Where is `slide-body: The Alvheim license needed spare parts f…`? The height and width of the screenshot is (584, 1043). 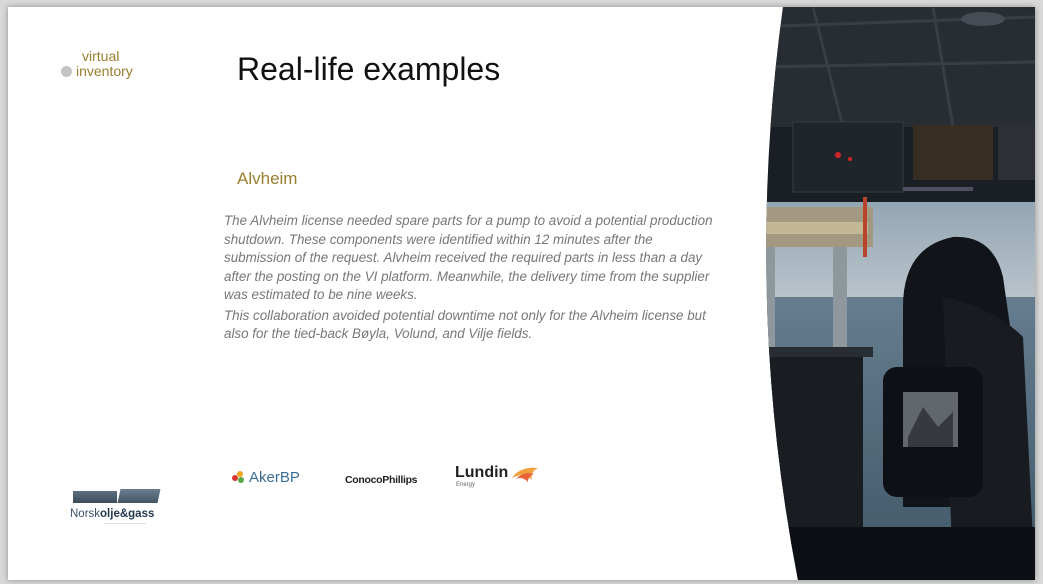
slide-body: The Alvheim license needed spare parts f… is located at coordinates (469, 279).